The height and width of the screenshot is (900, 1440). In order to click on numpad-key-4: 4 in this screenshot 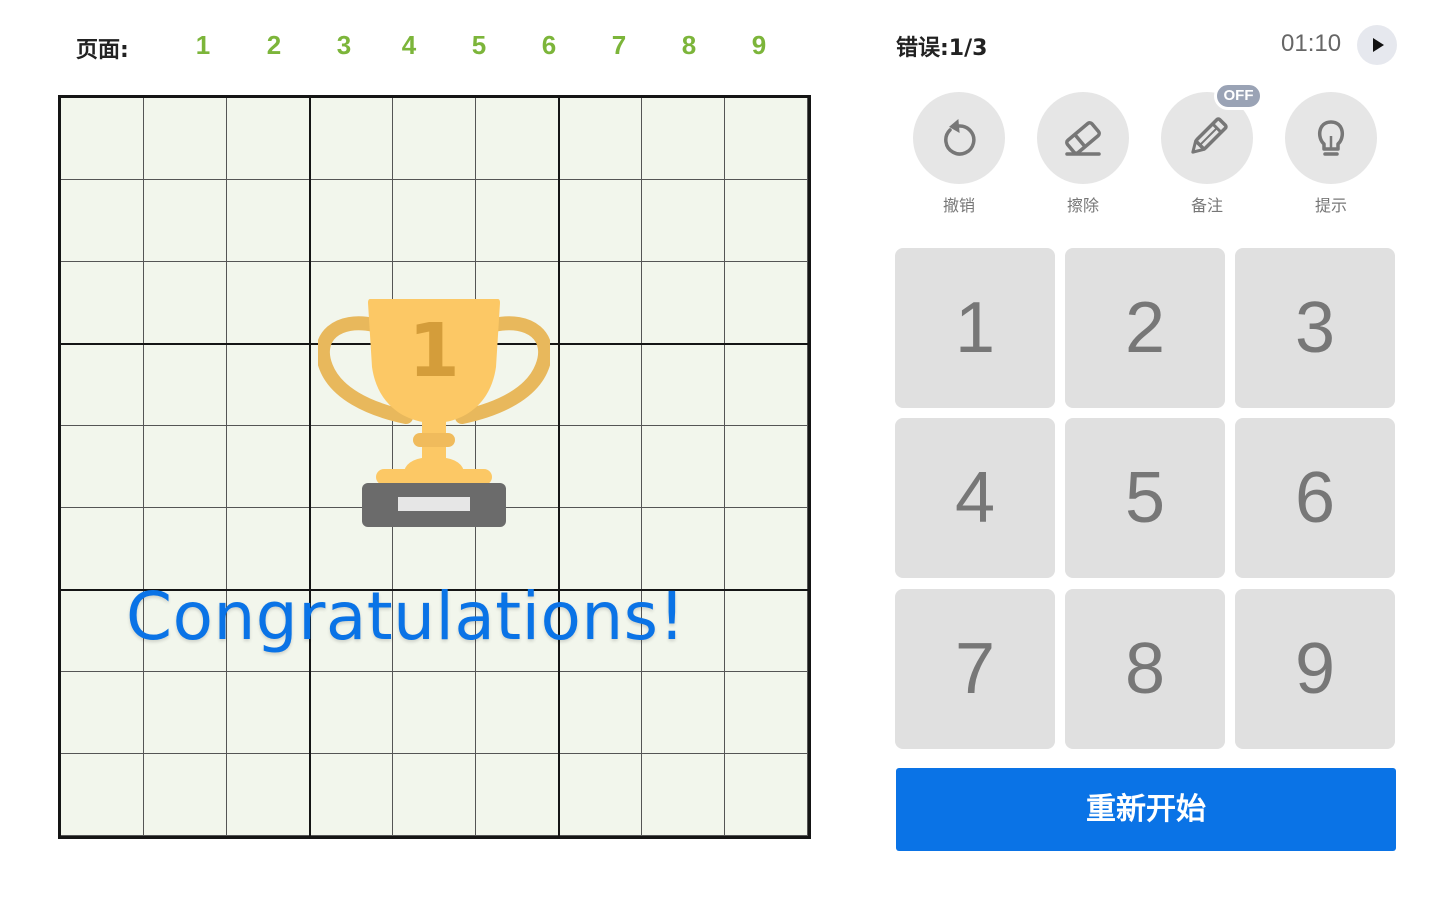, I will do `click(975, 498)`.